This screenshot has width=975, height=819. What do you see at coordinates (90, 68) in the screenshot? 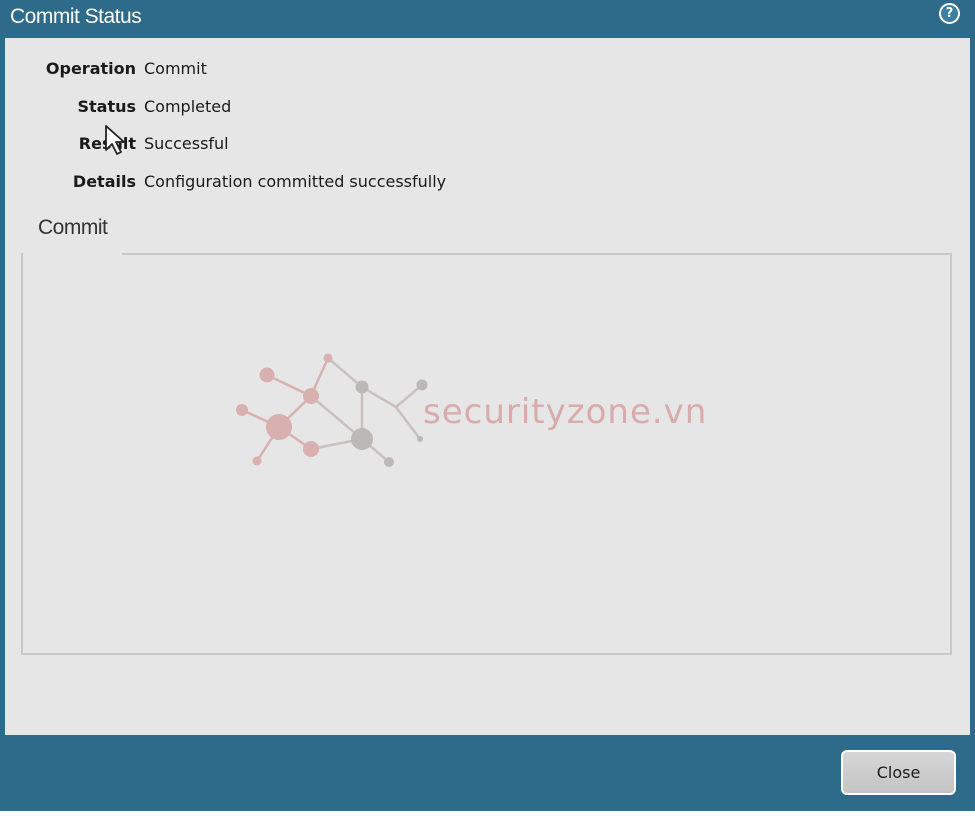
I see `operation-label: Operation` at bounding box center [90, 68].